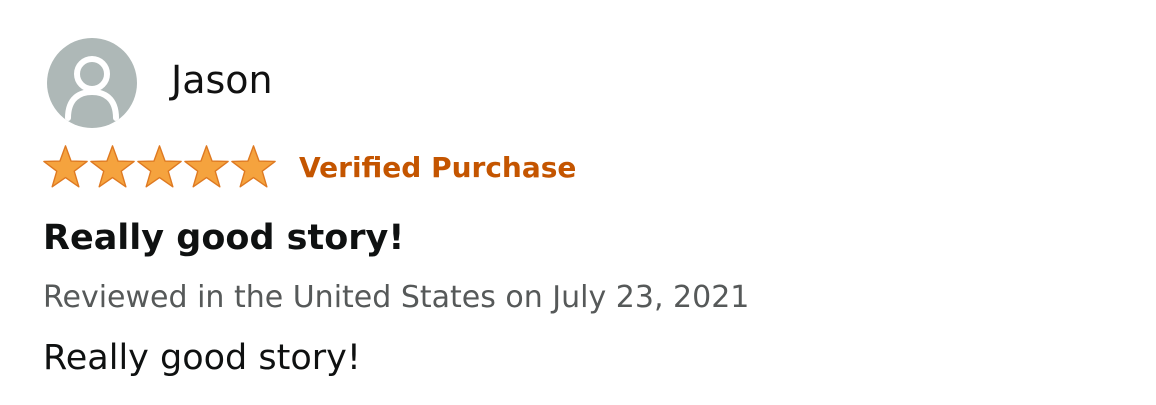  What do you see at coordinates (222, 80) in the screenshot?
I see `reviewer-name: Jason` at bounding box center [222, 80].